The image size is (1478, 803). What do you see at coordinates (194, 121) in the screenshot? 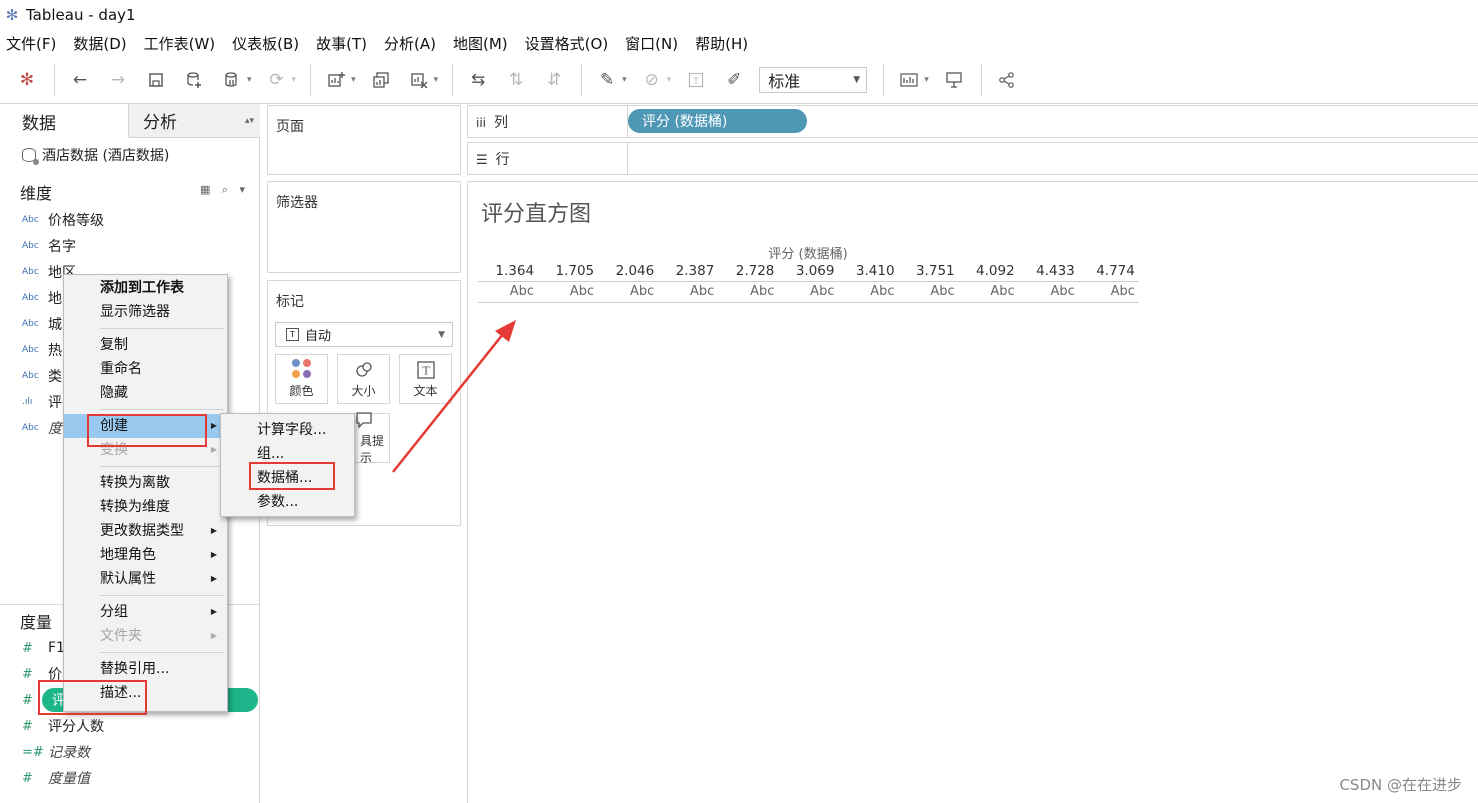
I see `tab-analysis: 分析 ▴▾` at bounding box center [194, 121].